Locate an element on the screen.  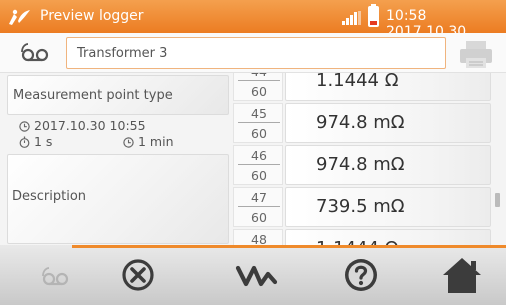
list-item: 45 60 974.8 mΩ is located at coordinates (362, 122).